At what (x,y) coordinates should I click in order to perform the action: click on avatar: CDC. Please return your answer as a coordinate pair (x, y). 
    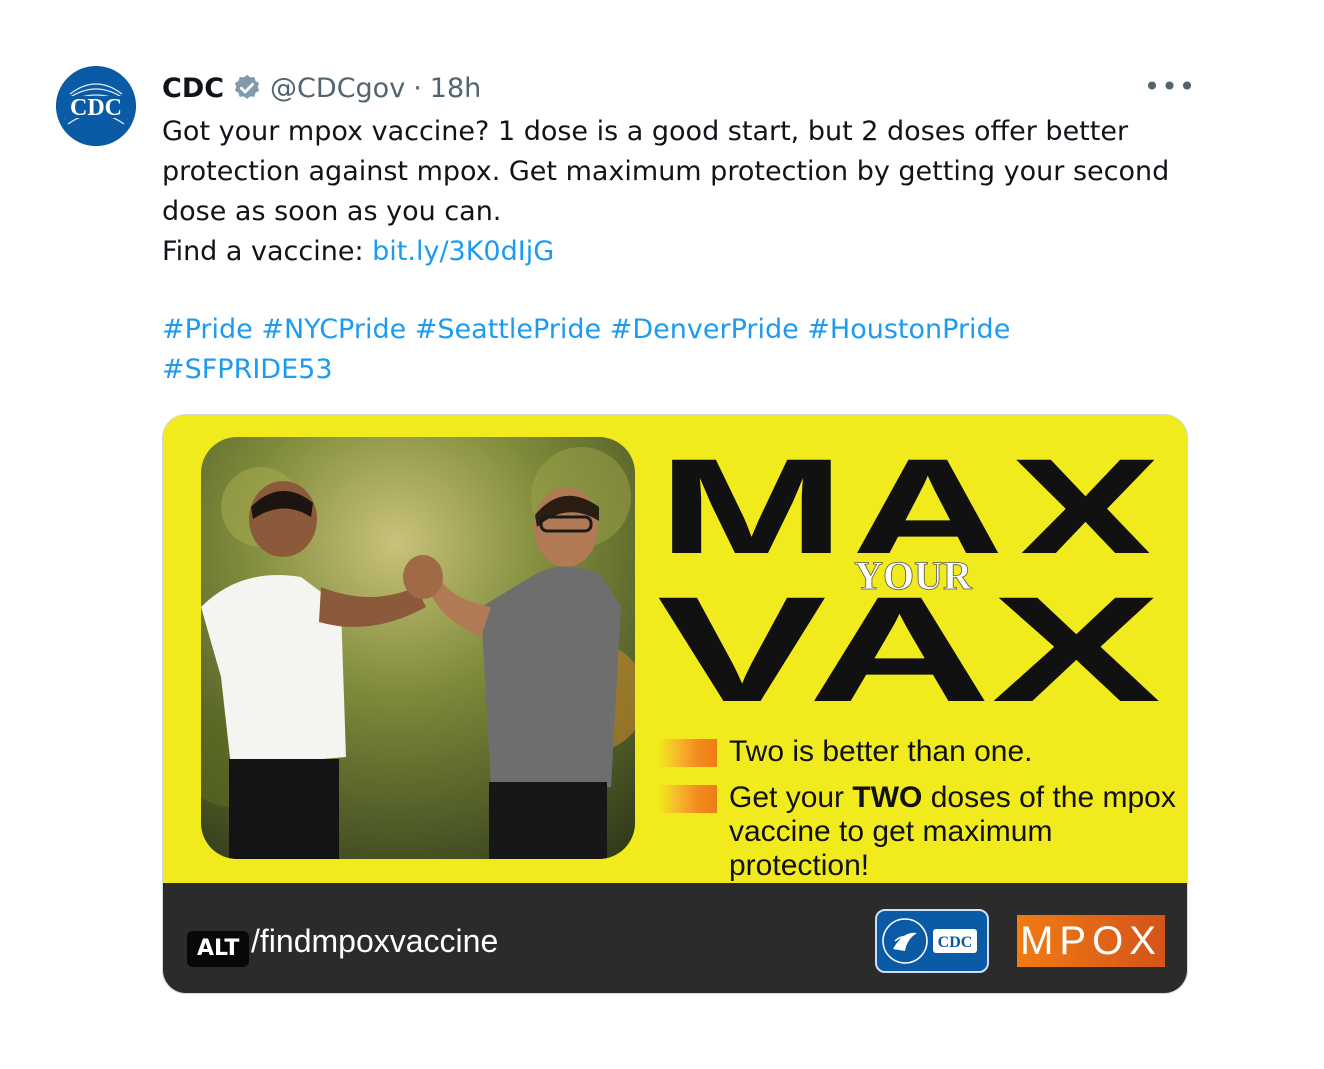
    Looking at the image, I should click on (96, 106).